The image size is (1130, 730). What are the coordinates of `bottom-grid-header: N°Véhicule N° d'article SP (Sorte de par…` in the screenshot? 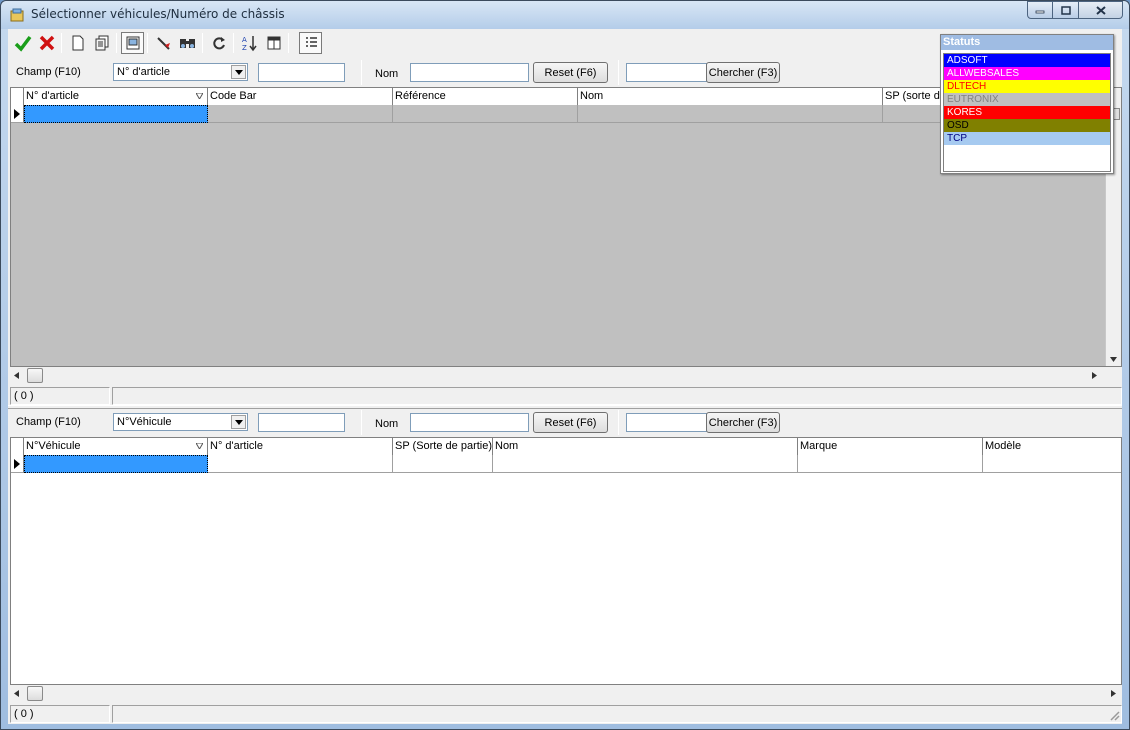 It's located at (566, 446).